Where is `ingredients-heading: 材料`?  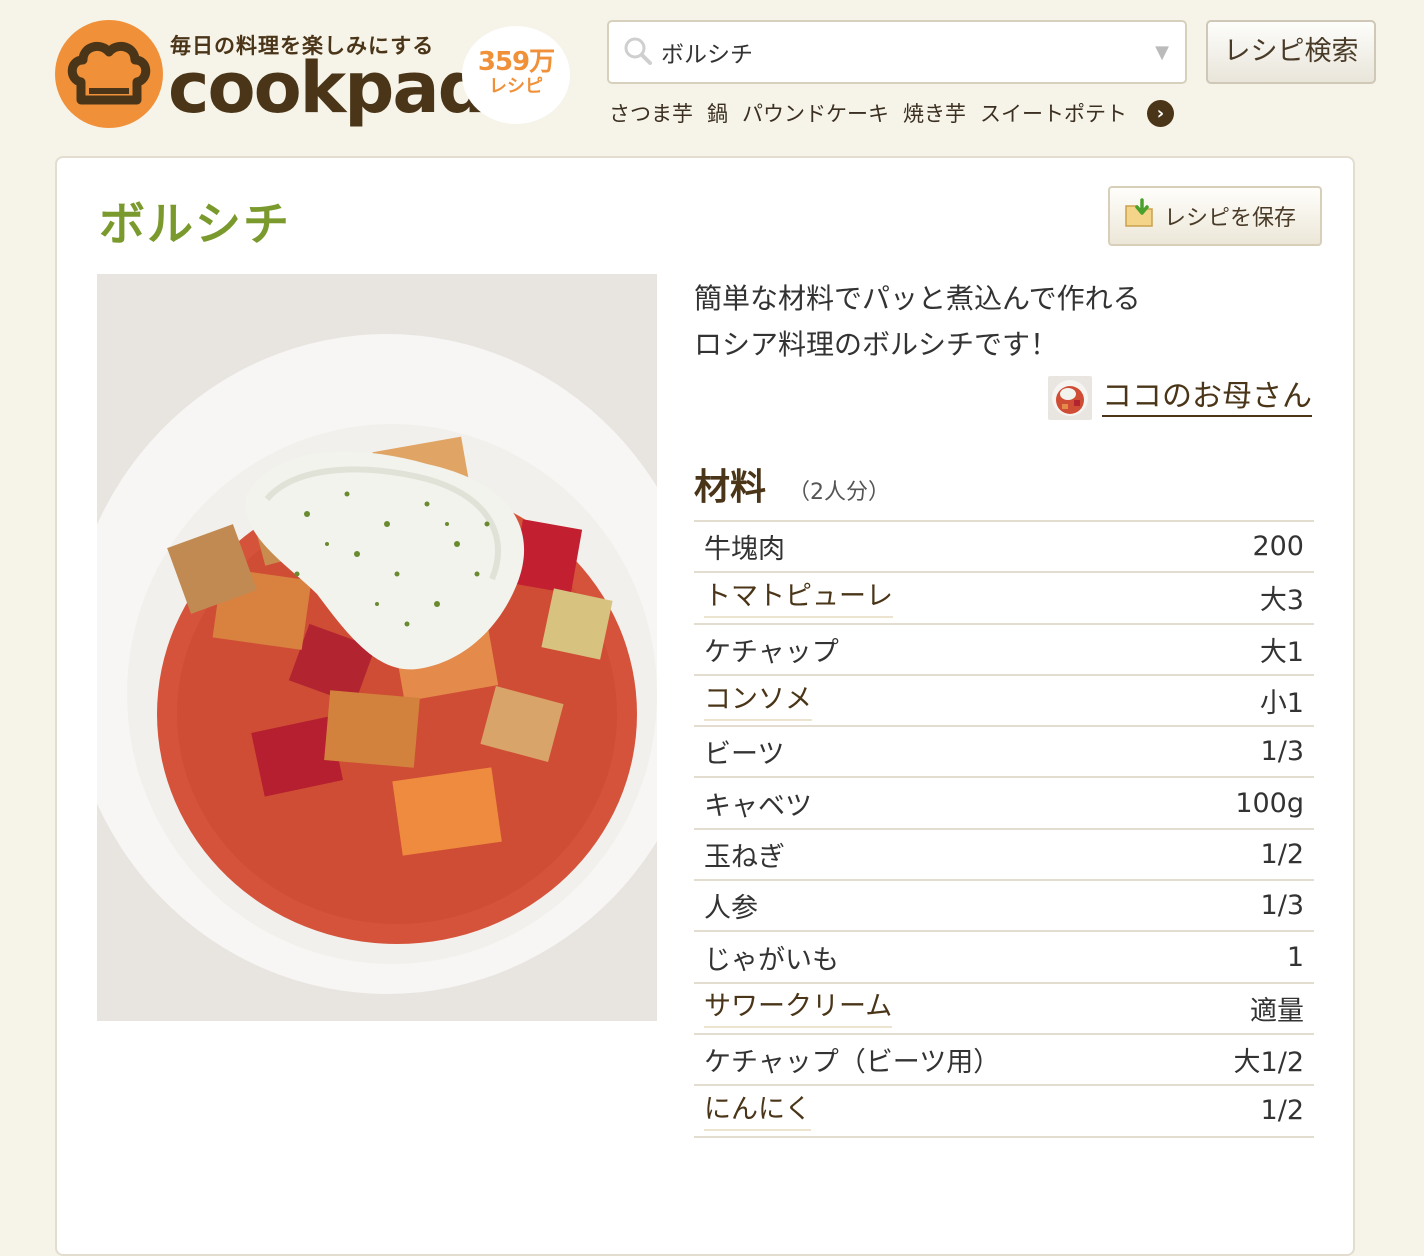 ingredients-heading: 材料 is located at coordinates (730, 487).